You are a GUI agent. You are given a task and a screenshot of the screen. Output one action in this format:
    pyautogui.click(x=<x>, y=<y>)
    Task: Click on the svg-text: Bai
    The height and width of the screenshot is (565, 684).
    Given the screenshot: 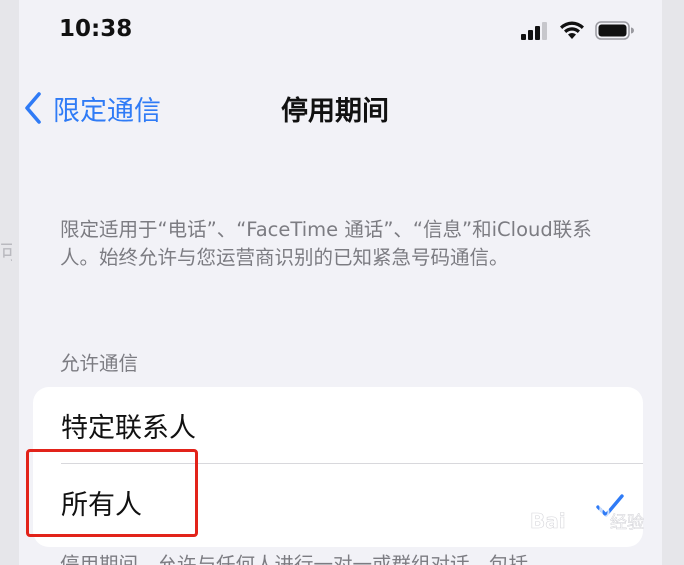 What is the action you would take?
    pyautogui.click(x=548, y=521)
    